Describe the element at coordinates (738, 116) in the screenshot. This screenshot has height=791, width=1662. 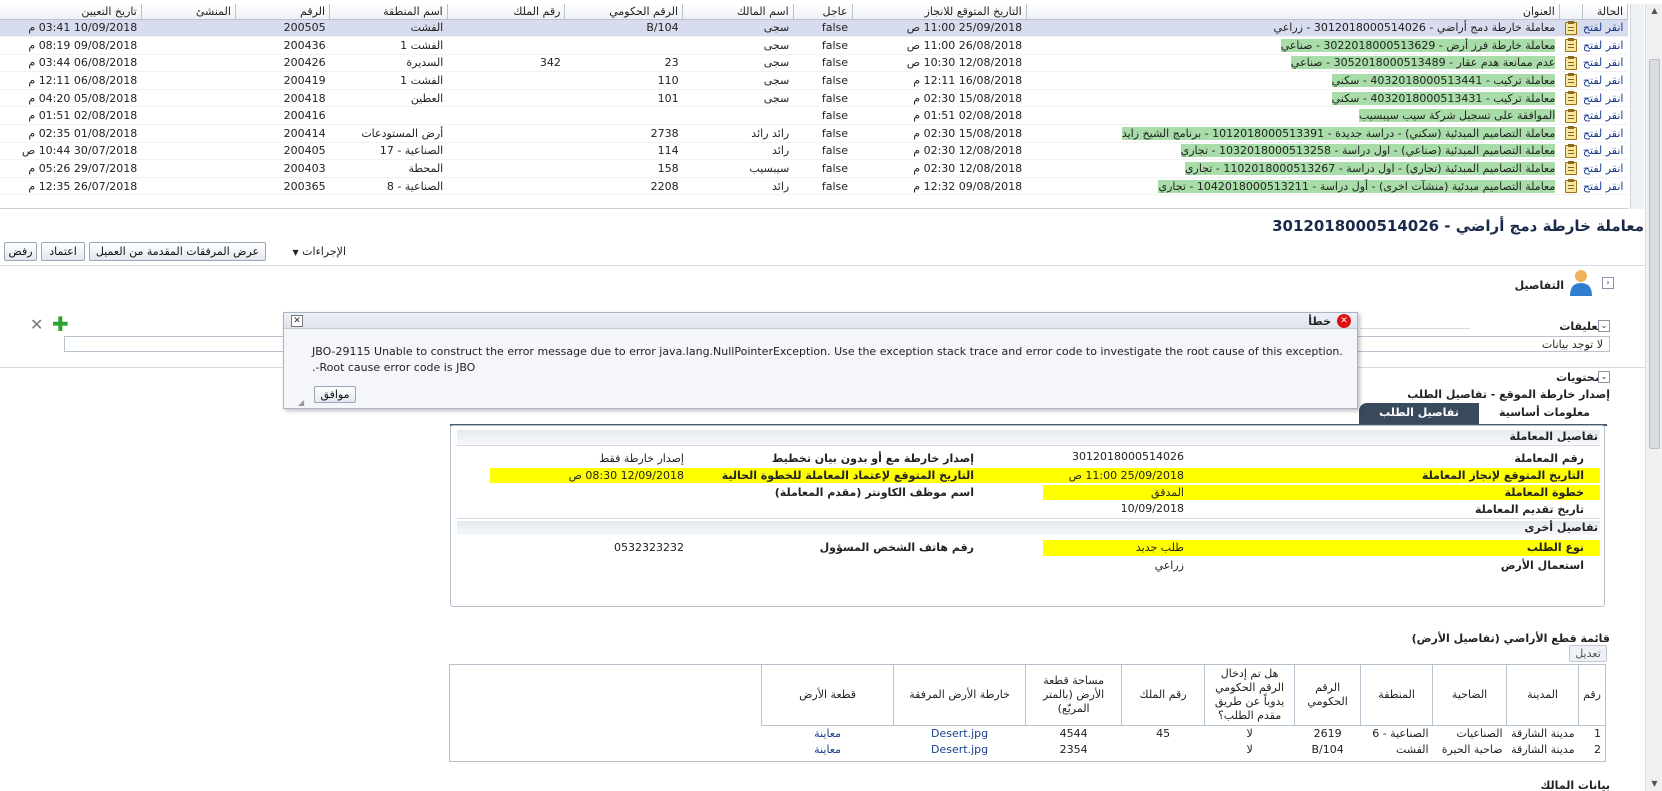
I see `task-cell-owner` at that location.